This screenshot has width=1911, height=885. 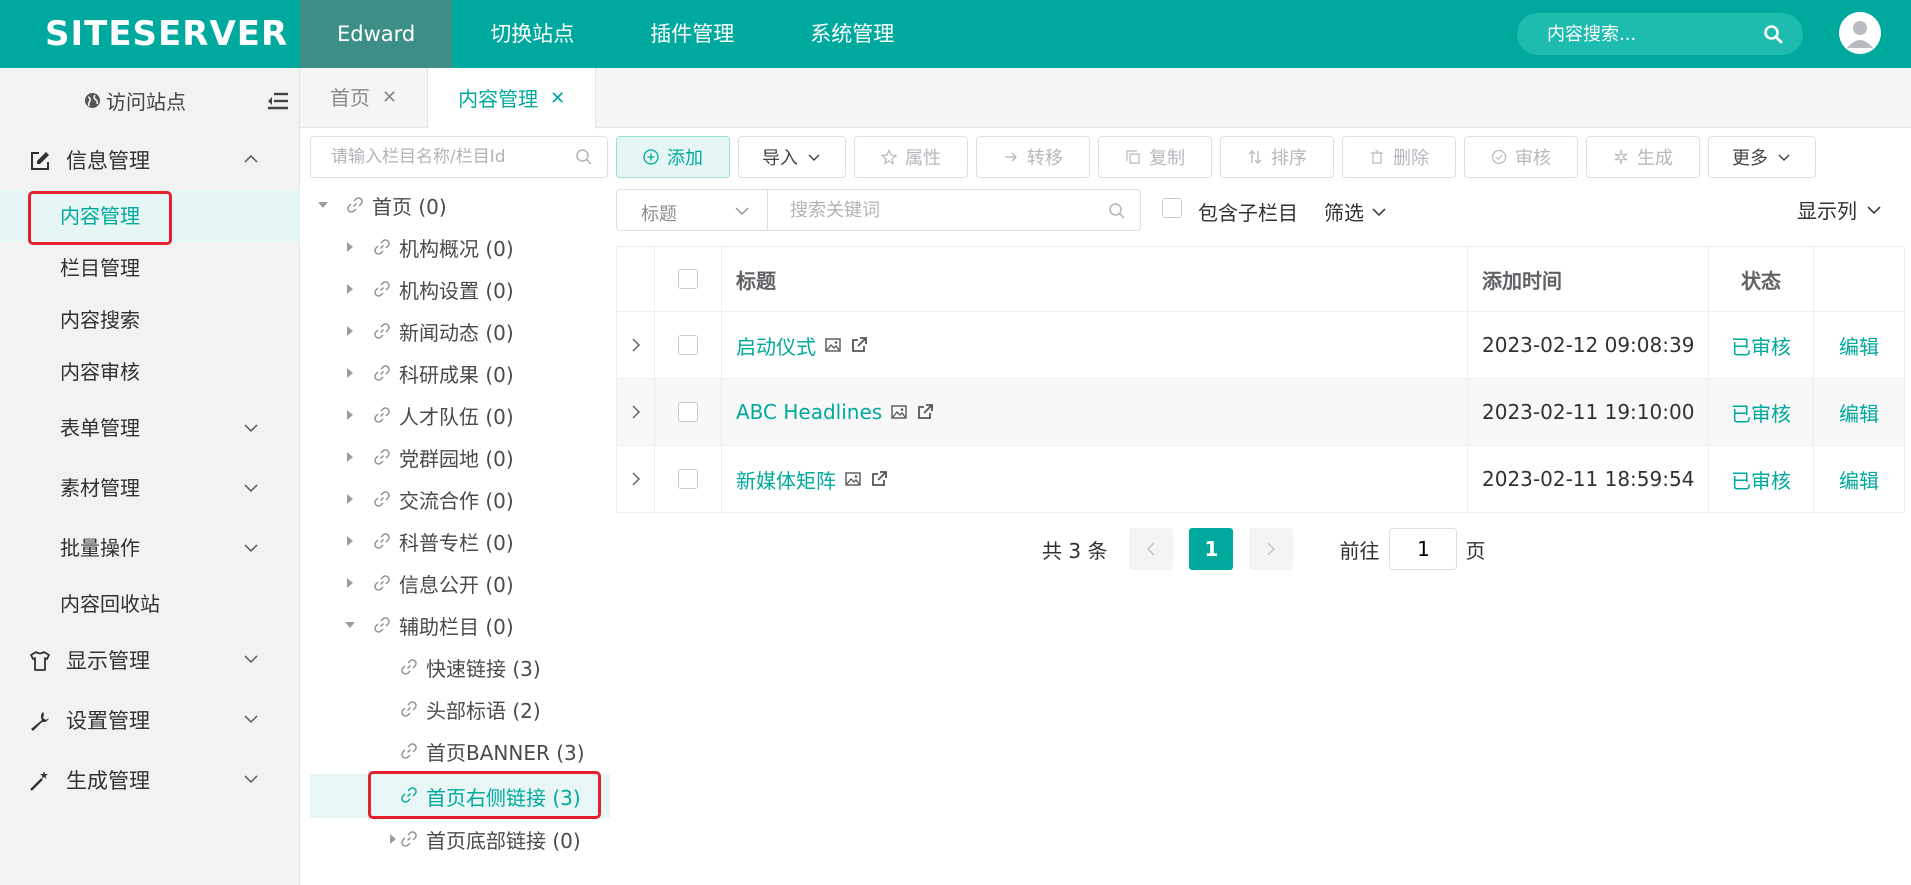 I want to click on nav-switch-site: 切换站点, so click(x=532, y=34).